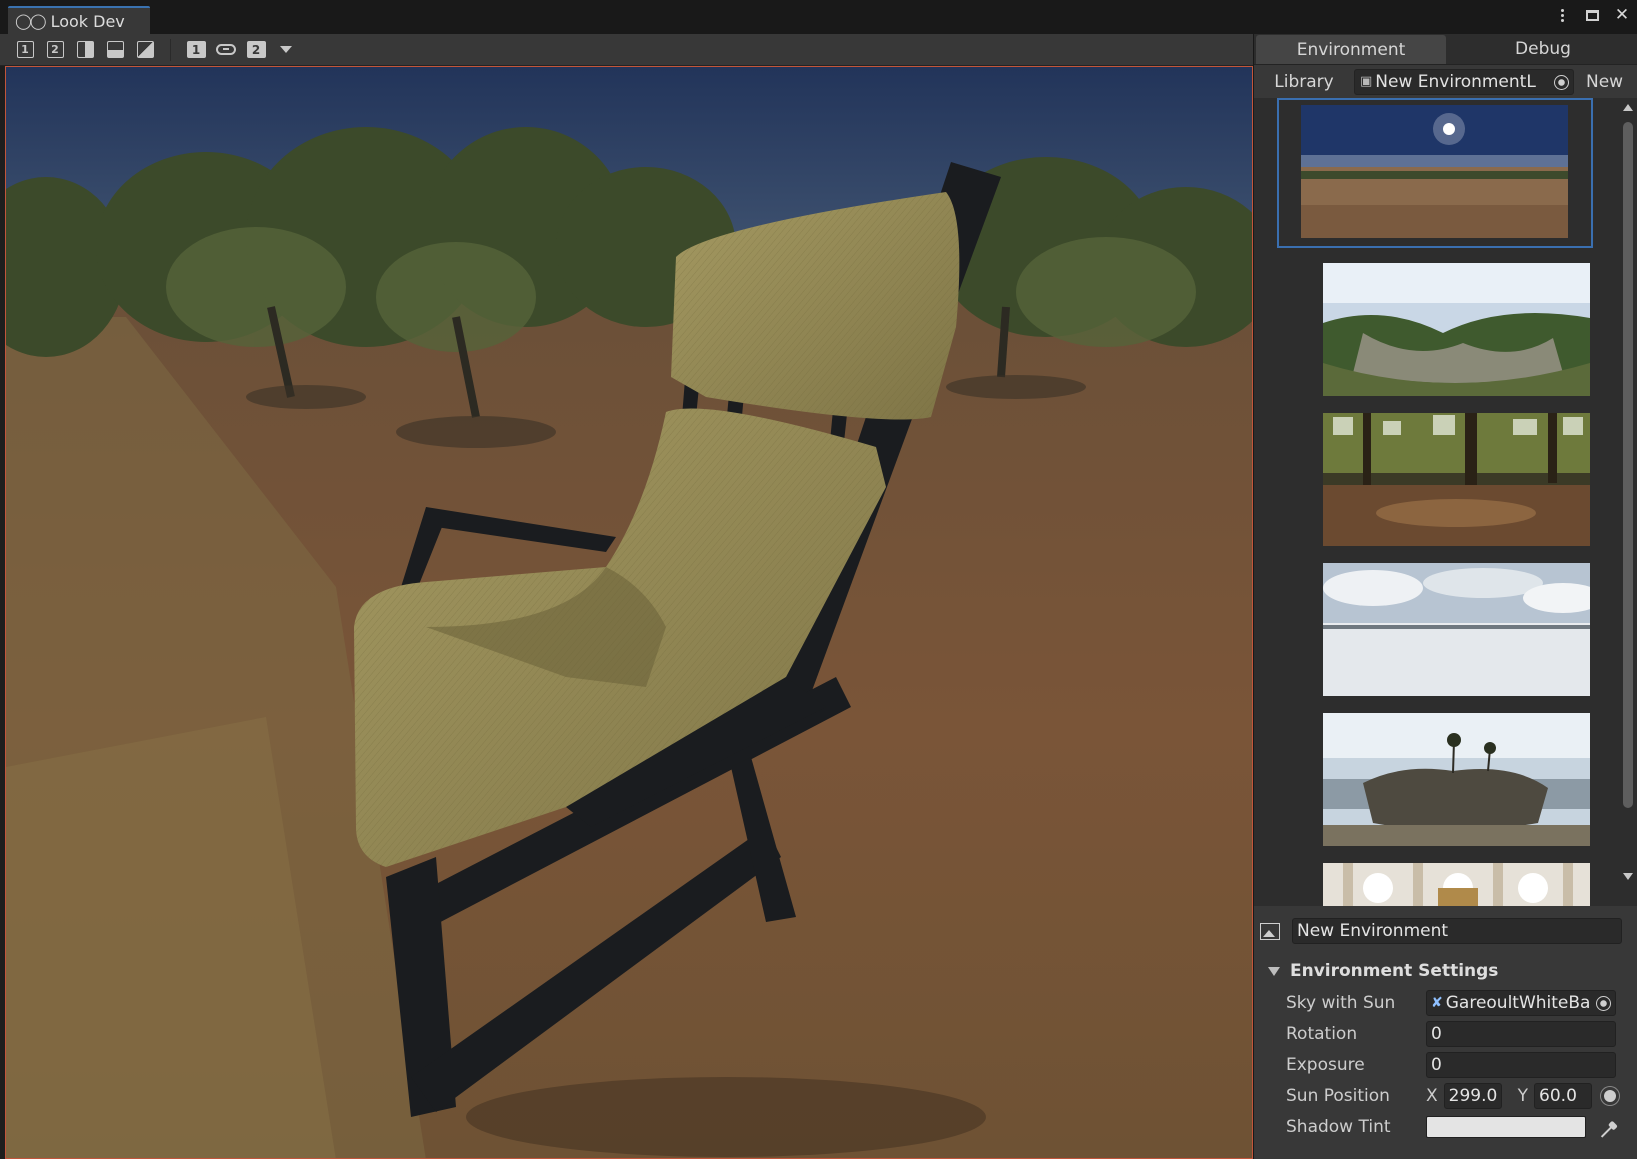 The image size is (1637, 1159). I want to click on snow-field-preview, so click(1456, 629).